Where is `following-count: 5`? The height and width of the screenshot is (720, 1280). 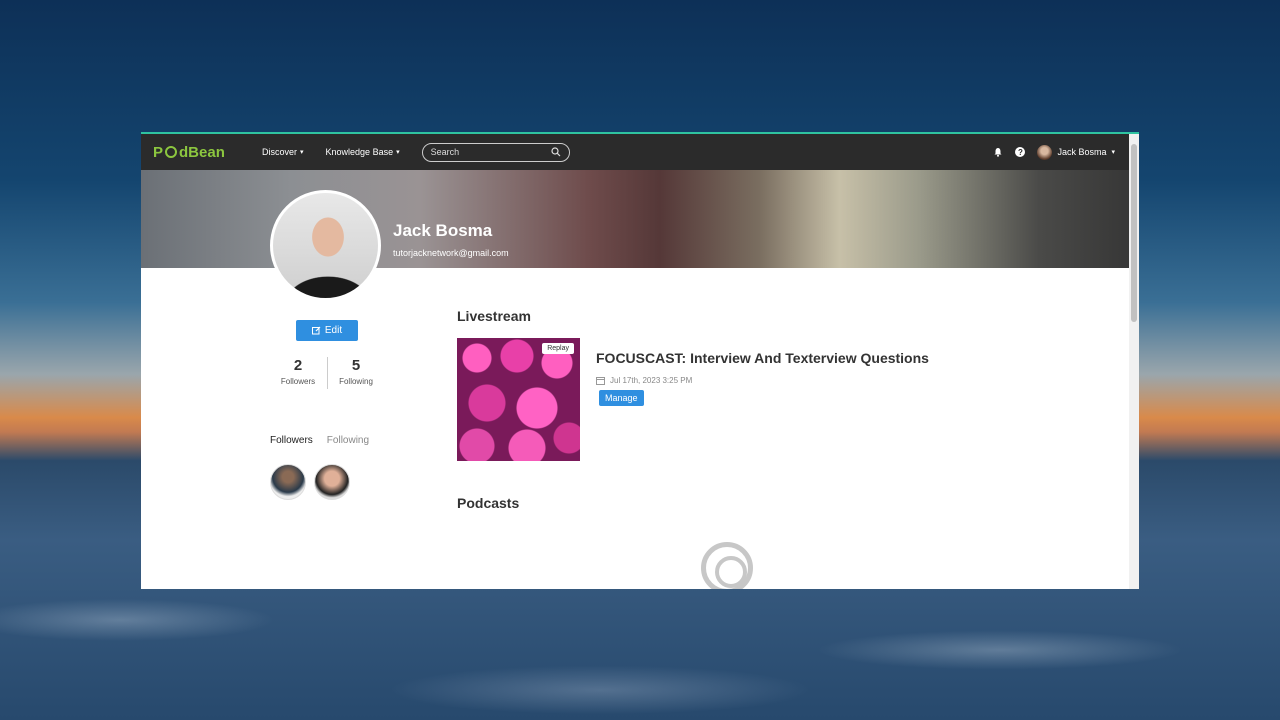
following-count: 5 is located at coordinates (356, 365).